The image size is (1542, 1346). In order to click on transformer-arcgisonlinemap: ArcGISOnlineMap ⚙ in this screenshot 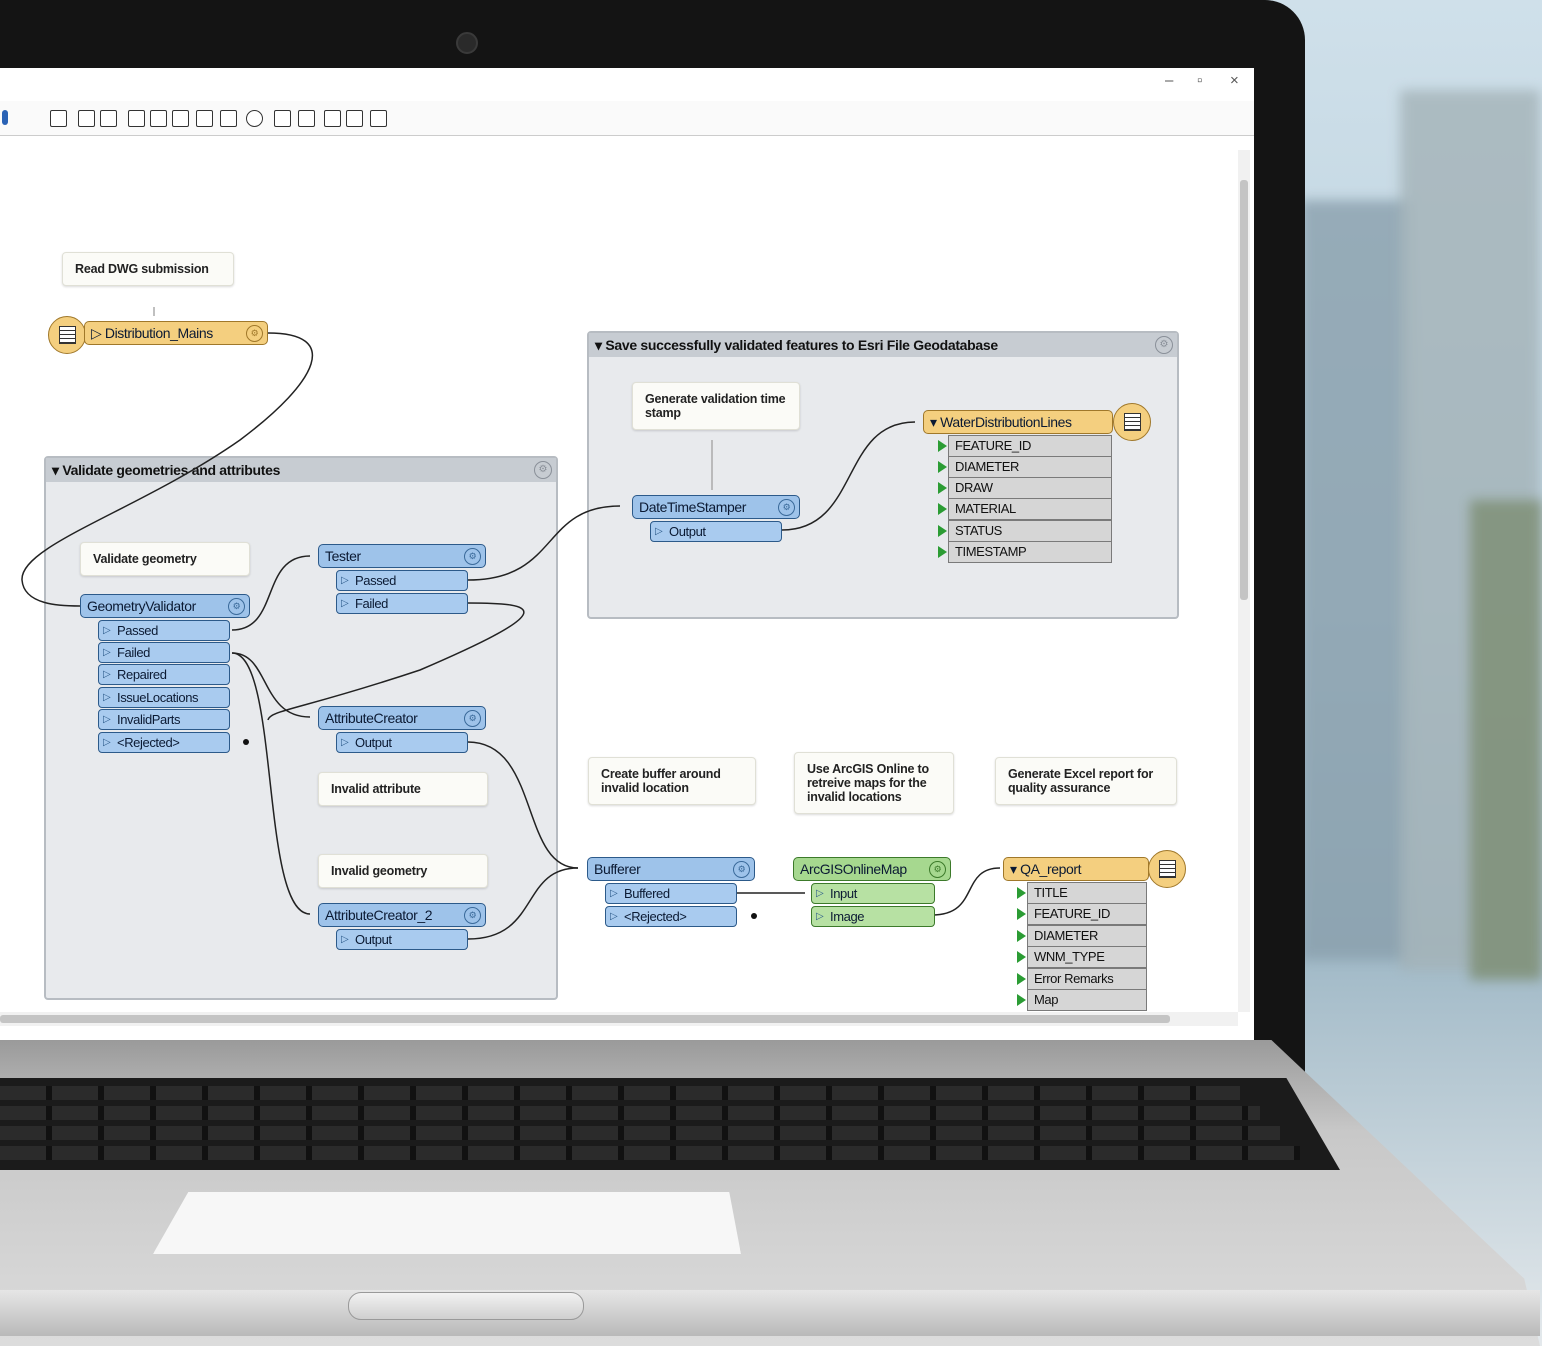, I will do `click(872, 869)`.